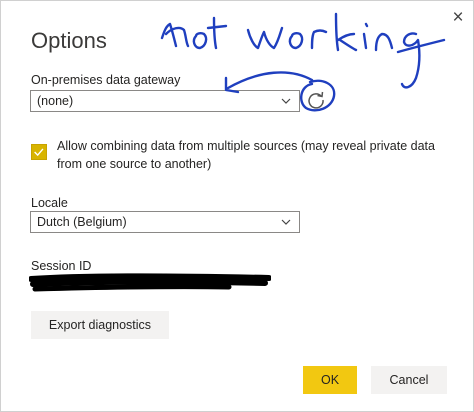  Describe the element at coordinates (69, 40) in the screenshot. I see `dialog-title: Options` at that location.